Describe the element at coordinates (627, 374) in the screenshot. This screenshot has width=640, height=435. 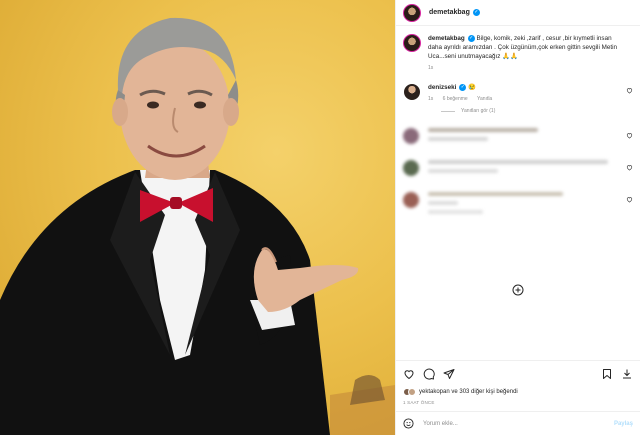
I see `download-icon` at that location.